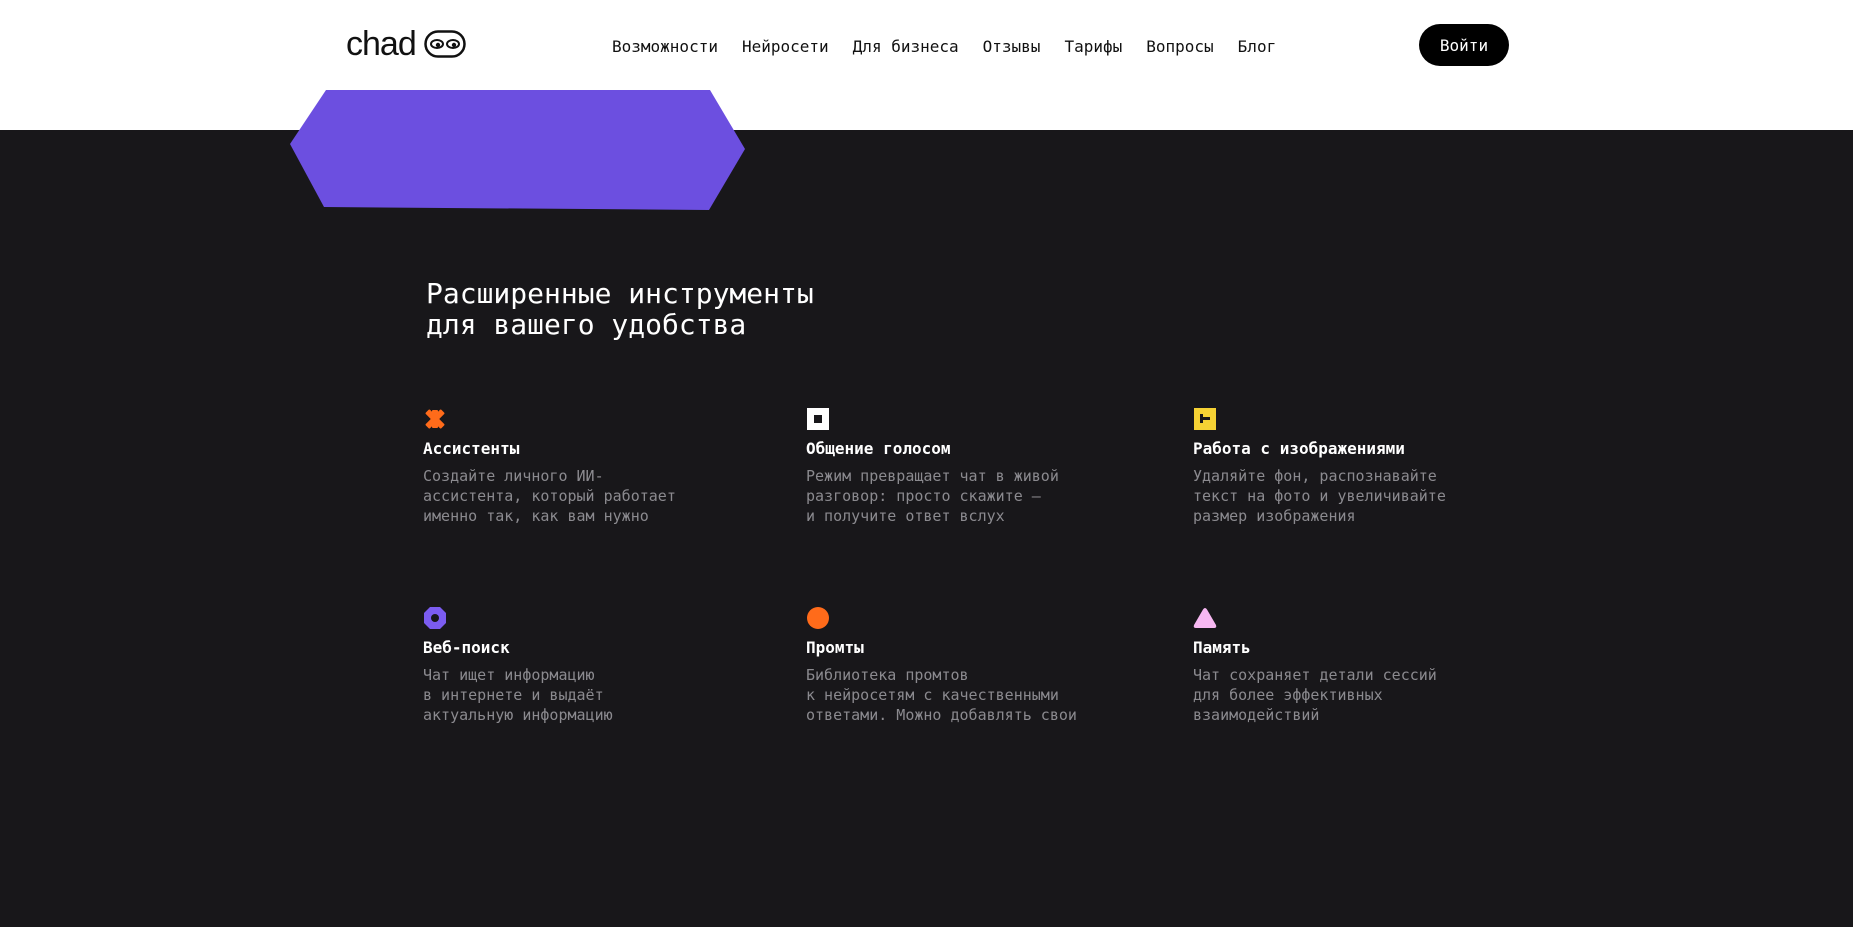  What do you see at coordinates (549, 496) in the screenshot?
I see `feature-desc-line: ассистента, который работает` at bounding box center [549, 496].